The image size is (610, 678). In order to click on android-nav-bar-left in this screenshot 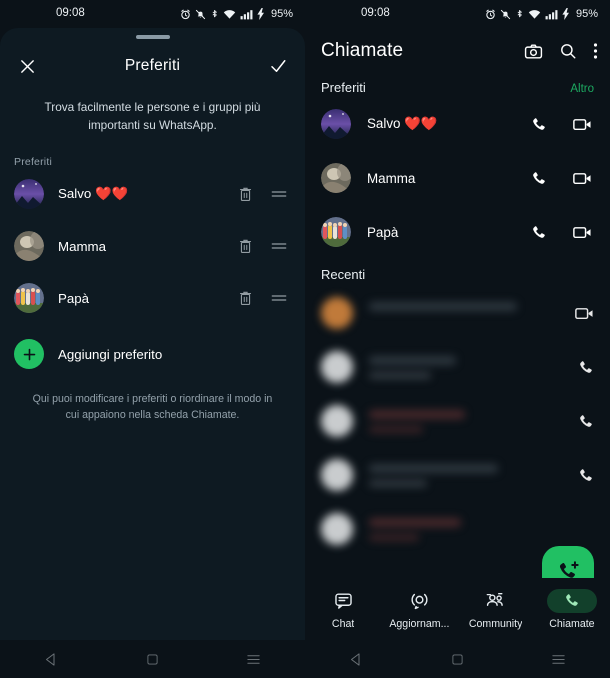, I will do `click(152, 659)`.